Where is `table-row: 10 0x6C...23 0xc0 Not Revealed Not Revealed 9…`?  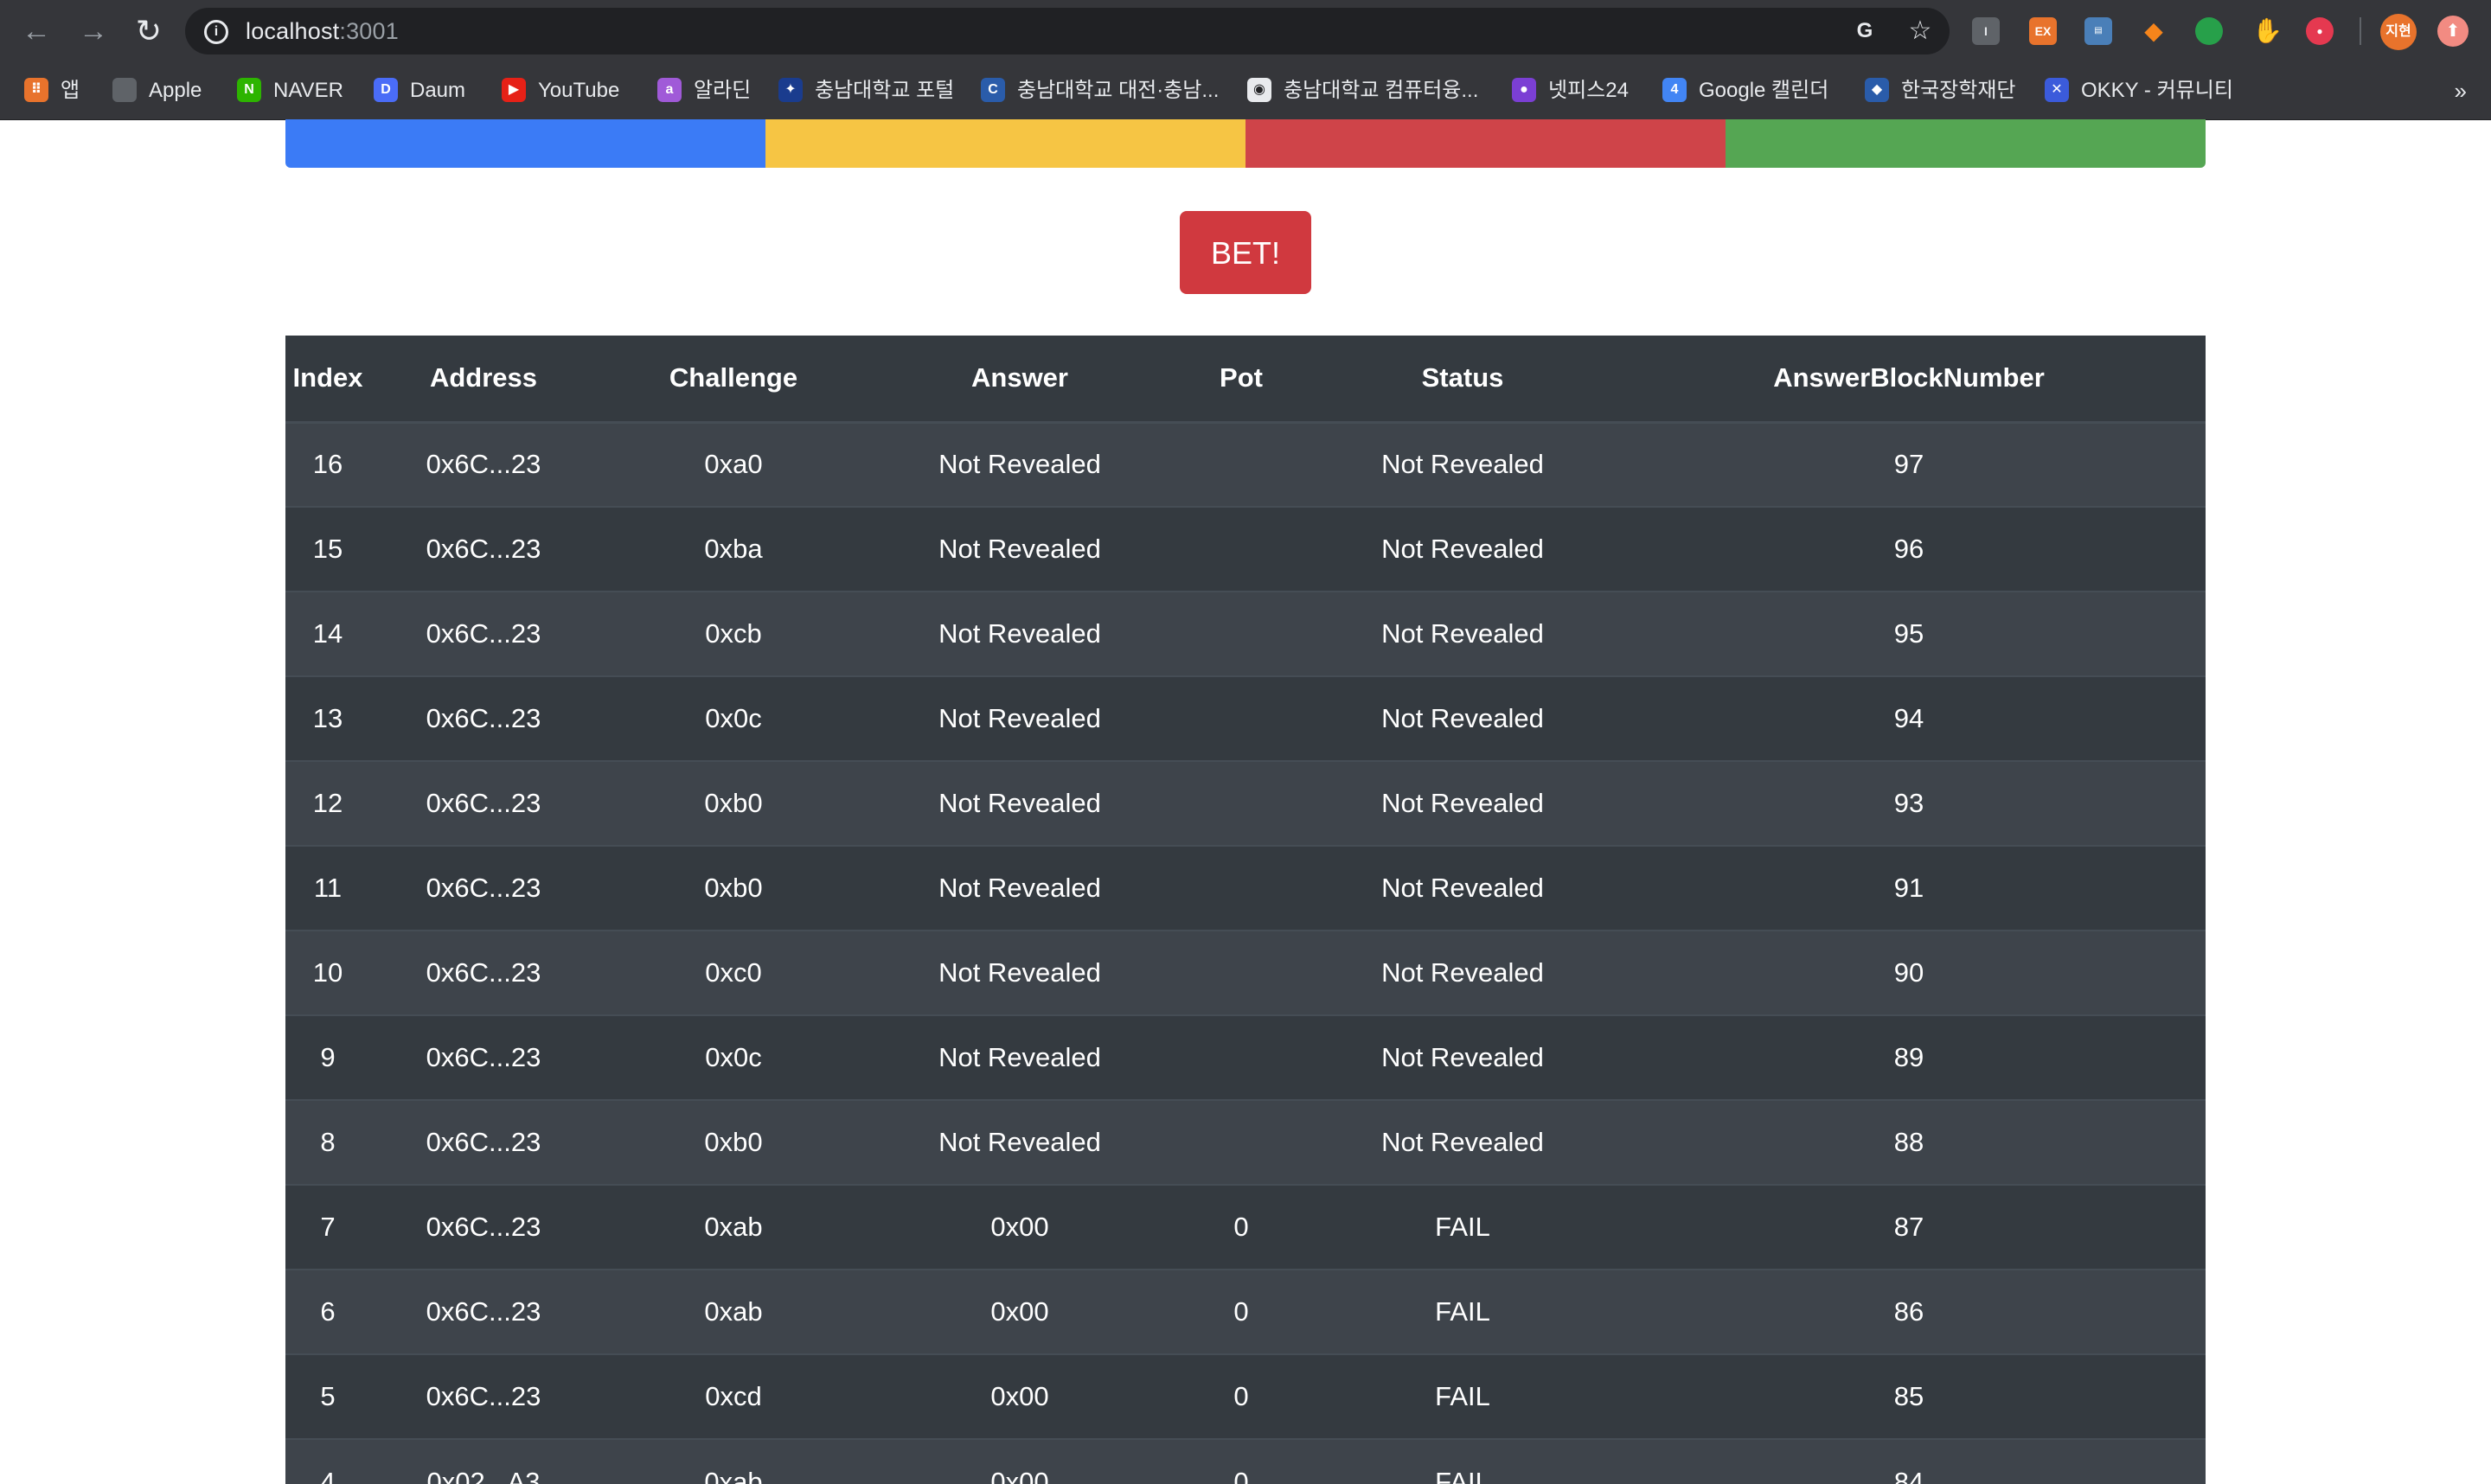
table-row: 10 0x6C...23 0xc0 Not Revealed Not Revealed 9… is located at coordinates (1246, 973).